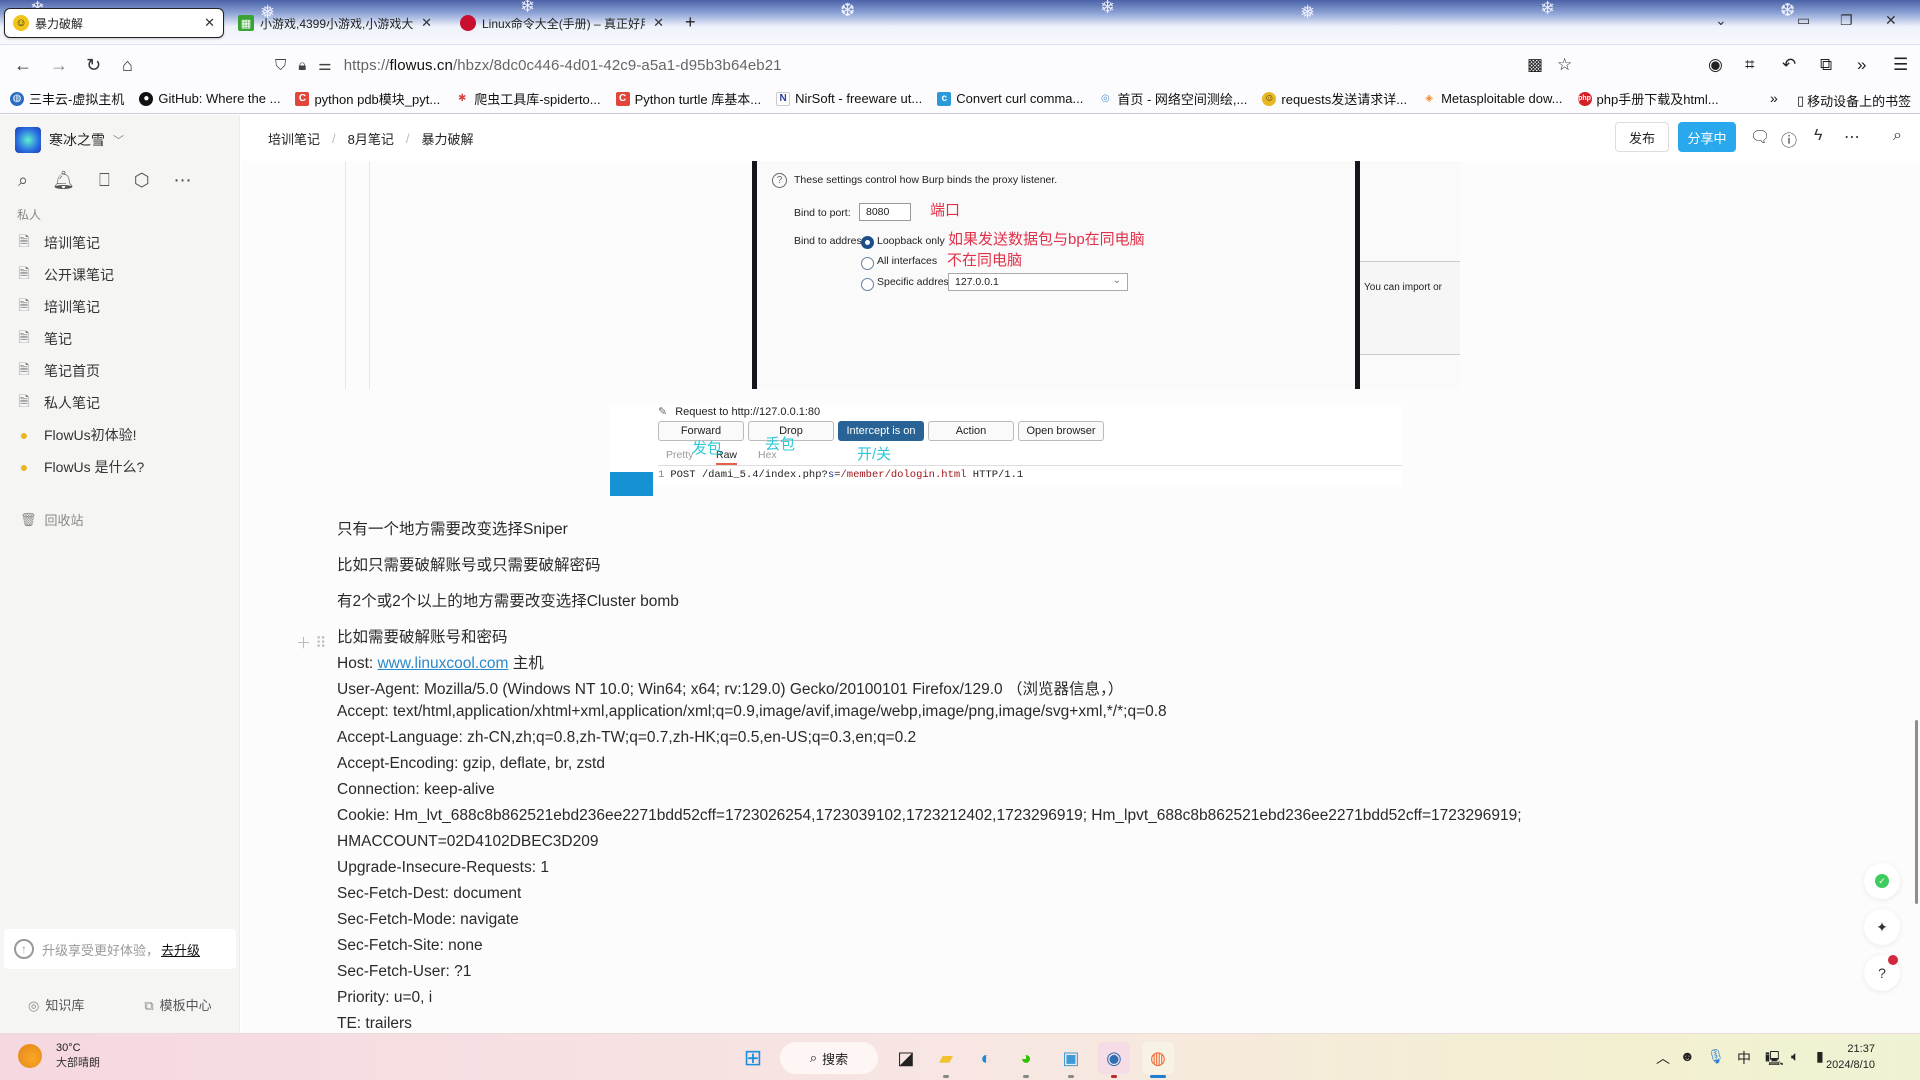 The image size is (1920, 1080). Describe the element at coordinates (906, 1058) in the screenshot. I see `task-view-button: ◪` at that location.